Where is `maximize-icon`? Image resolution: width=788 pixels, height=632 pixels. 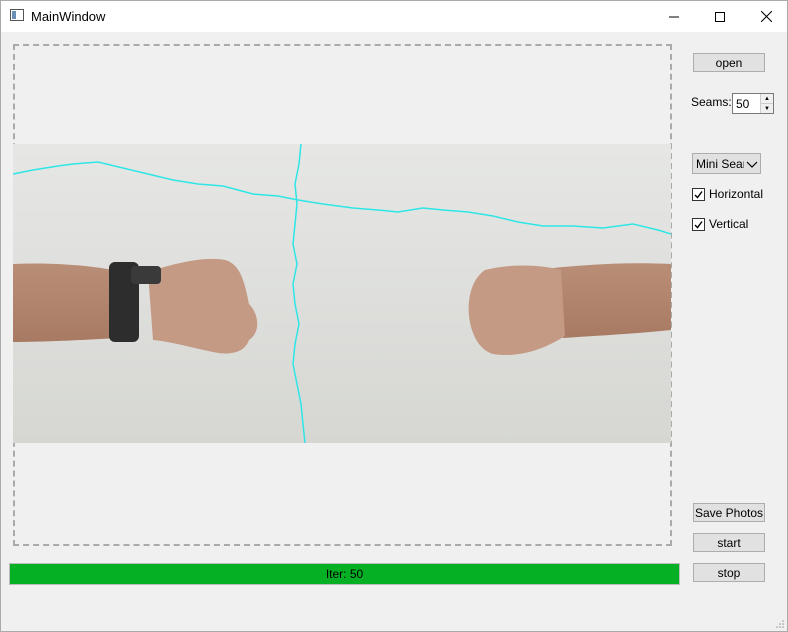 maximize-icon is located at coordinates (720, 16).